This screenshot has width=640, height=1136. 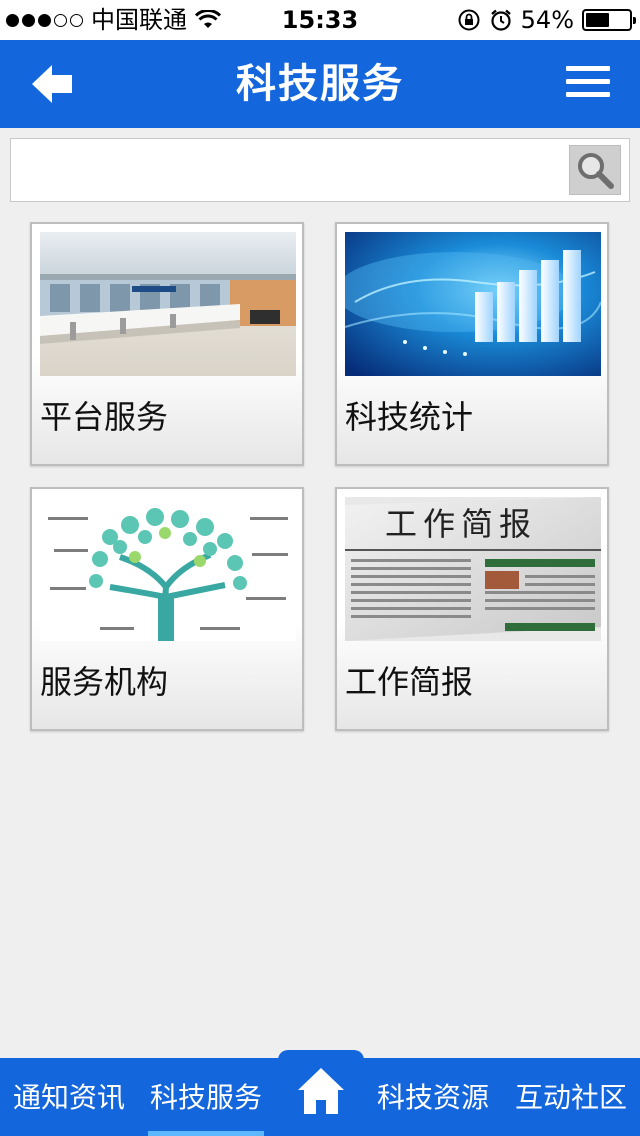 What do you see at coordinates (206, 1097) in the screenshot?
I see `nav-item-tech-services: 科技服务` at bounding box center [206, 1097].